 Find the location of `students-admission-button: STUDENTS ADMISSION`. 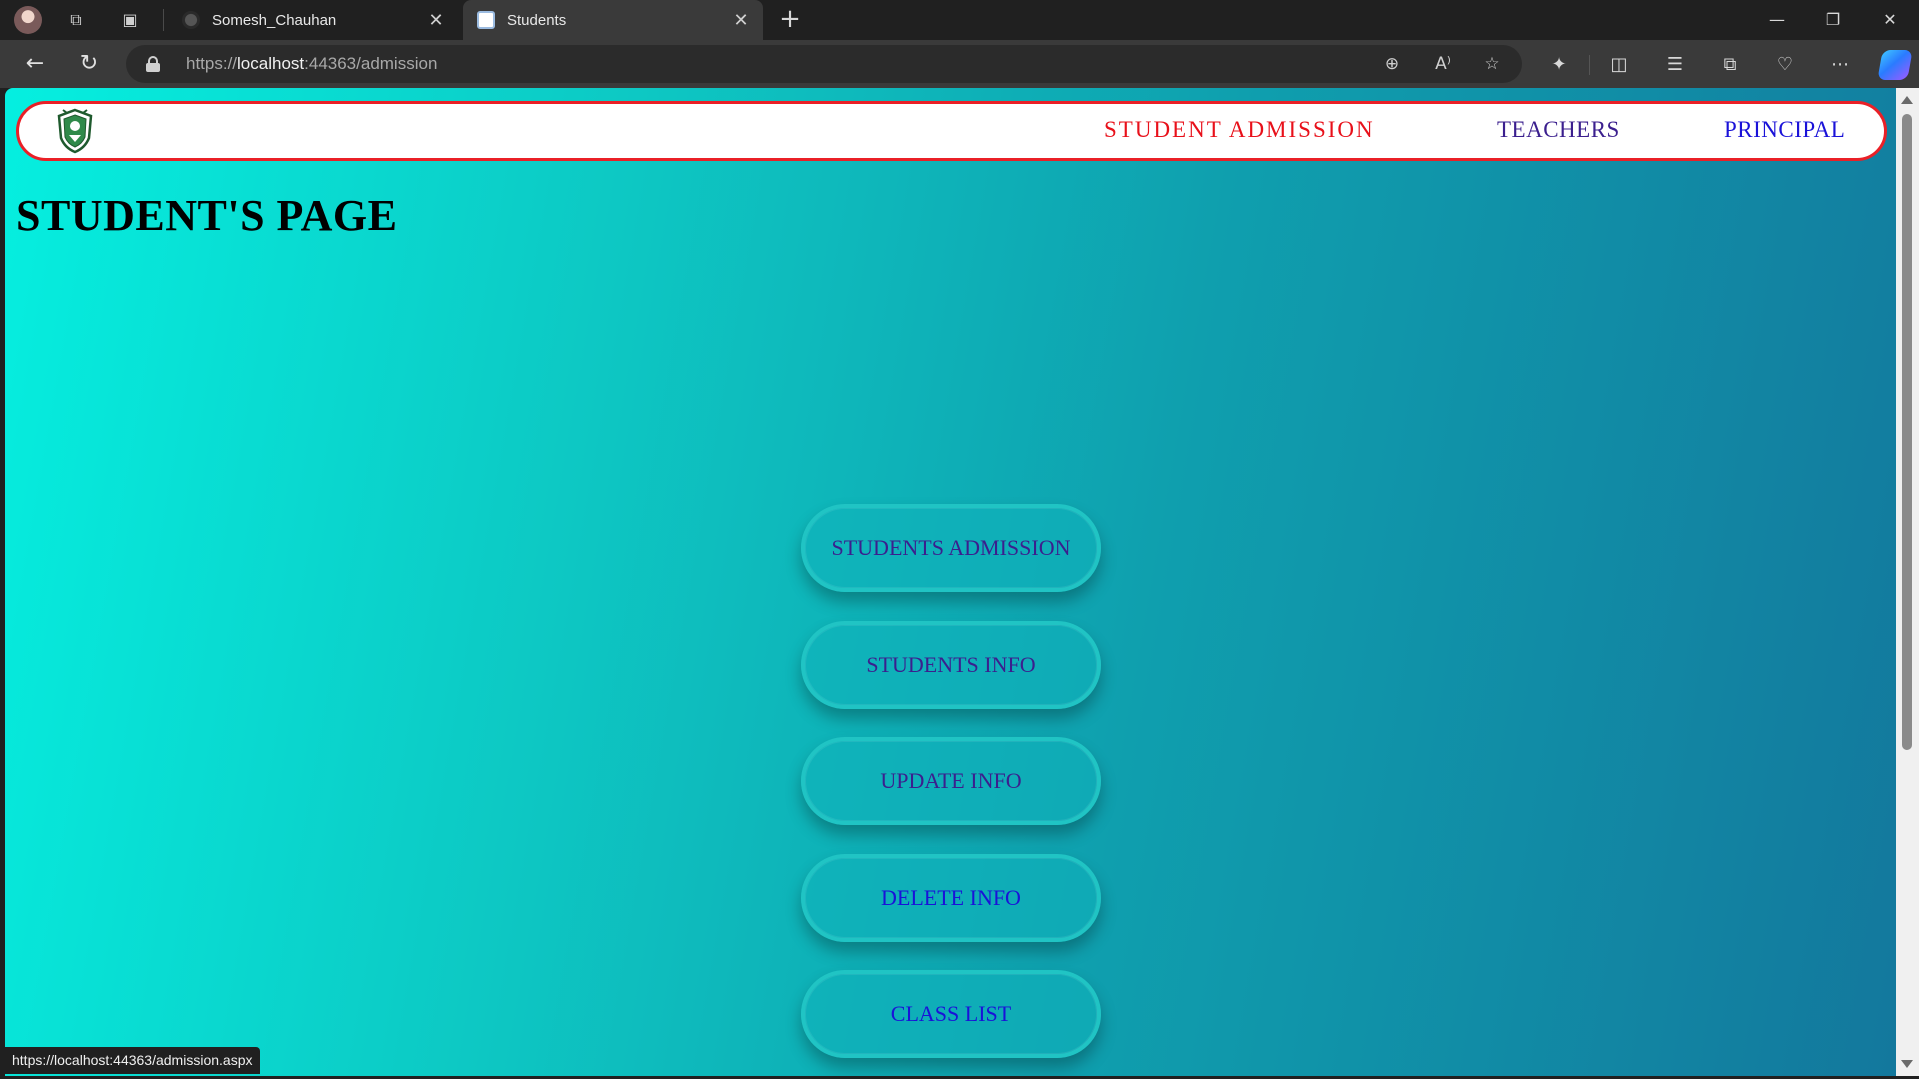

students-admission-button: STUDENTS ADMISSION is located at coordinates (951, 548).